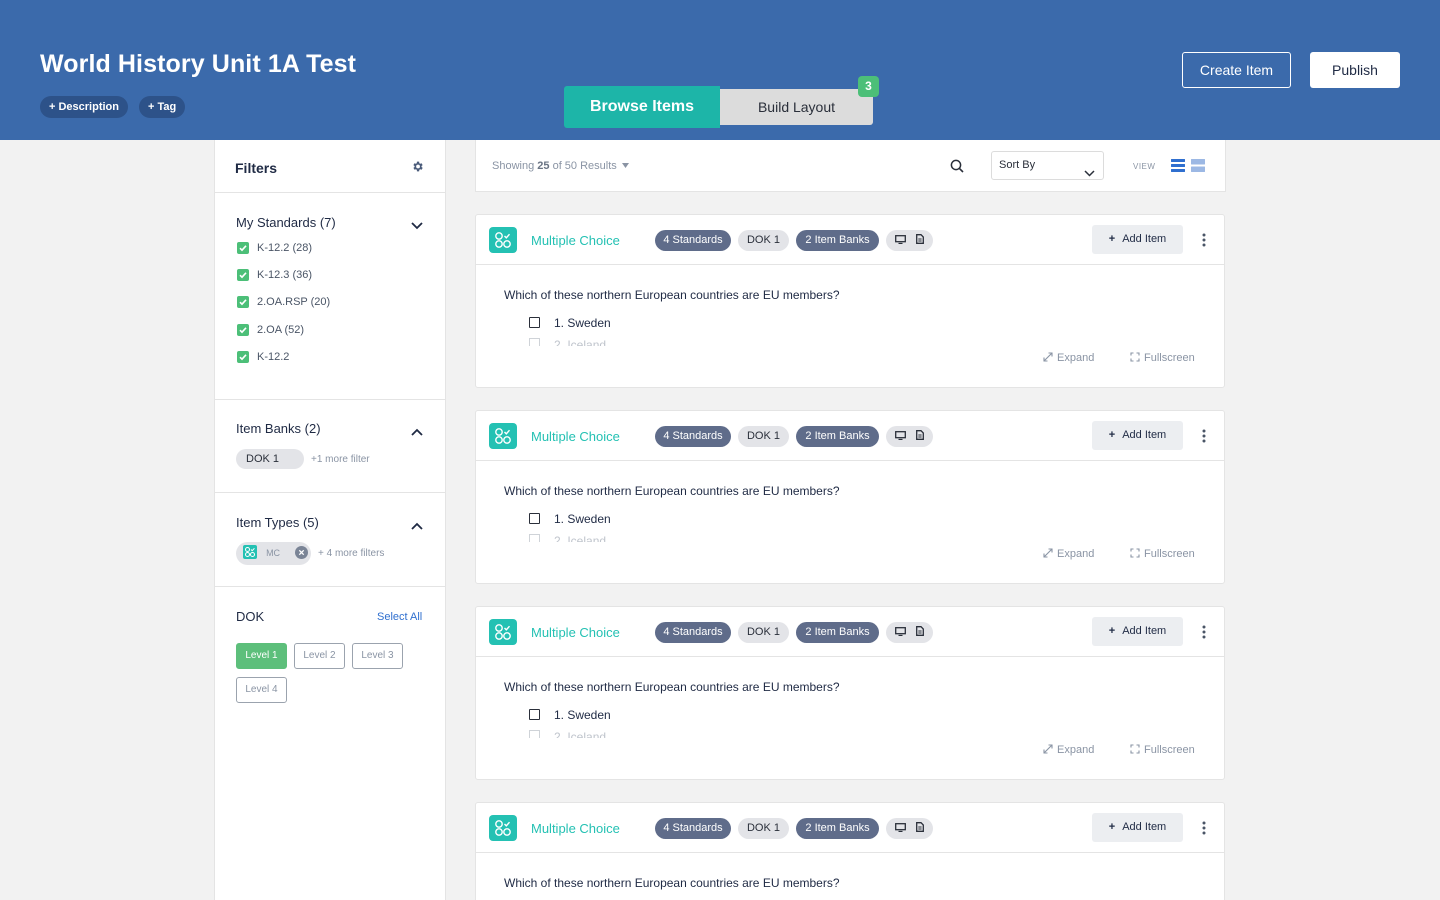  Describe the element at coordinates (1144, 827) in the screenshot. I see `add-item-label: Add Item` at that location.